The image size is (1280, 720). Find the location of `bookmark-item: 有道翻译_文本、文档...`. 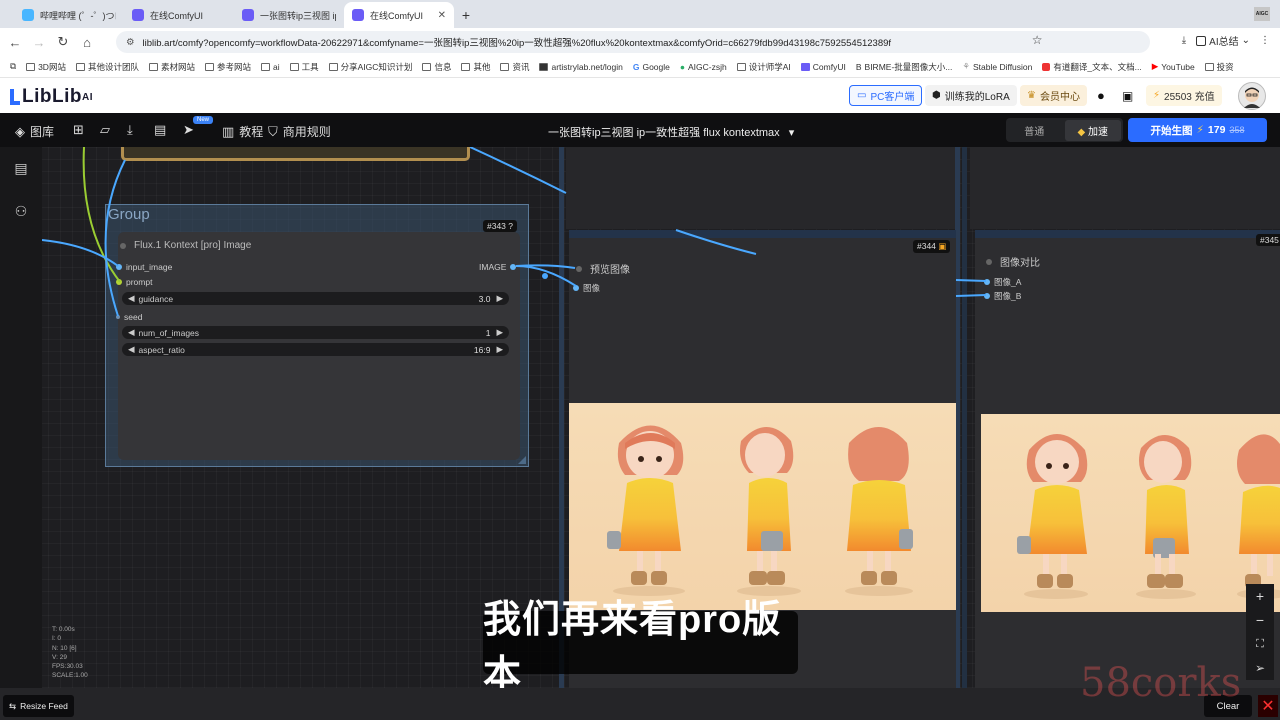

bookmark-item: 有道翻译_文本、文档... is located at coordinates (1092, 67).